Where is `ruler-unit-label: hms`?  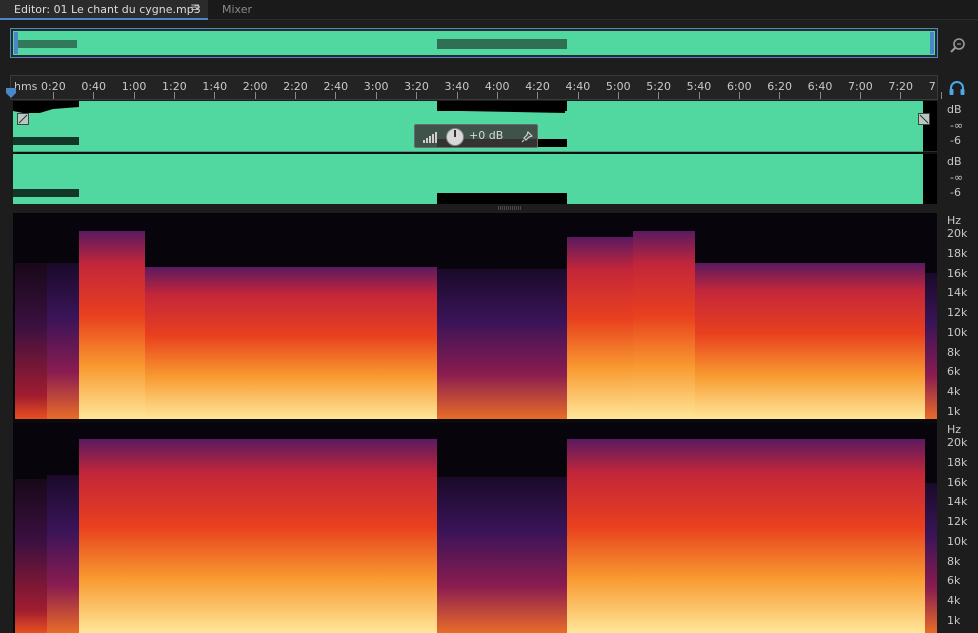 ruler-unit-label: hms is located at coordinates (26, 86).